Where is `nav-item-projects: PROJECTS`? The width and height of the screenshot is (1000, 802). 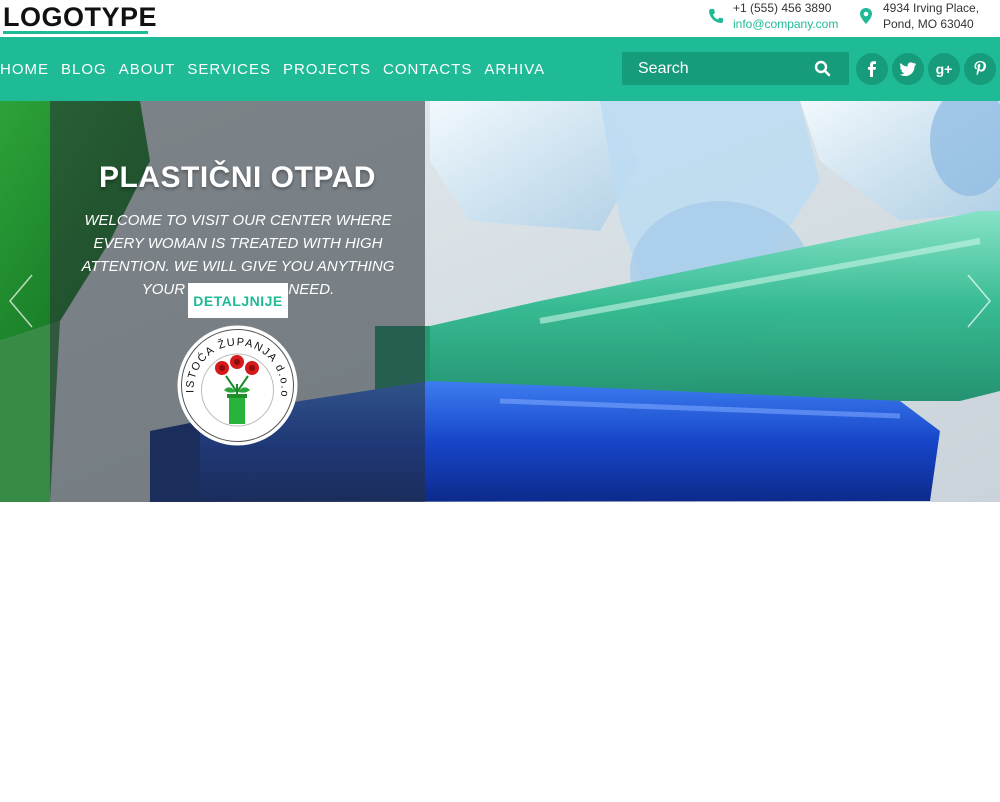 nav-item-projects: PROJECTS is located at coordinates (327, 69).